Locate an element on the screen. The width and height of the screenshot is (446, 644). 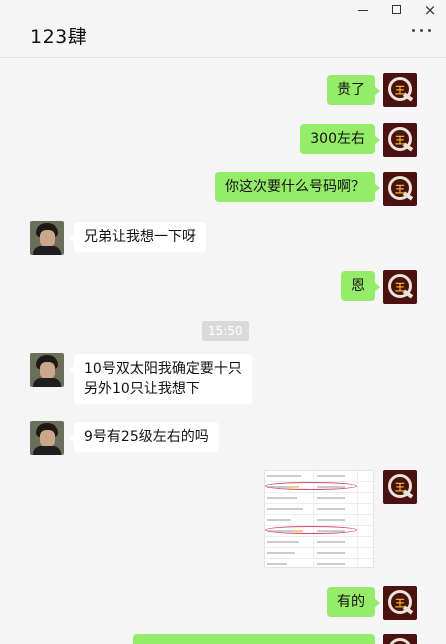
my-message-bubble: 贵了 is located at coordinates (353, 90).